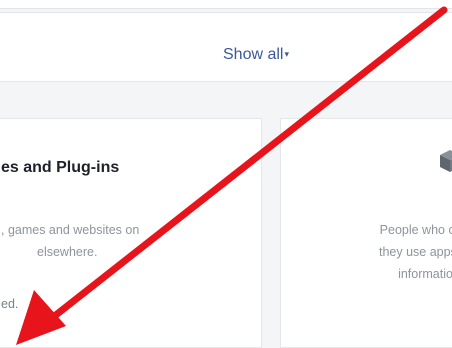 The height and width of the screenshot is (348, 452). What do you see at coordinates (70, 230) in the screenshot?
I see `panel-description-line: , games and websites on` at bounding box center [70, 230].